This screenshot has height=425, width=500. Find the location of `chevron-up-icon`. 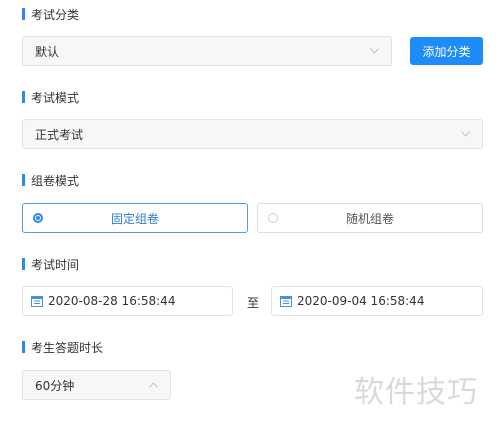

chevron-up-icon is located at coordinates (153, 386).